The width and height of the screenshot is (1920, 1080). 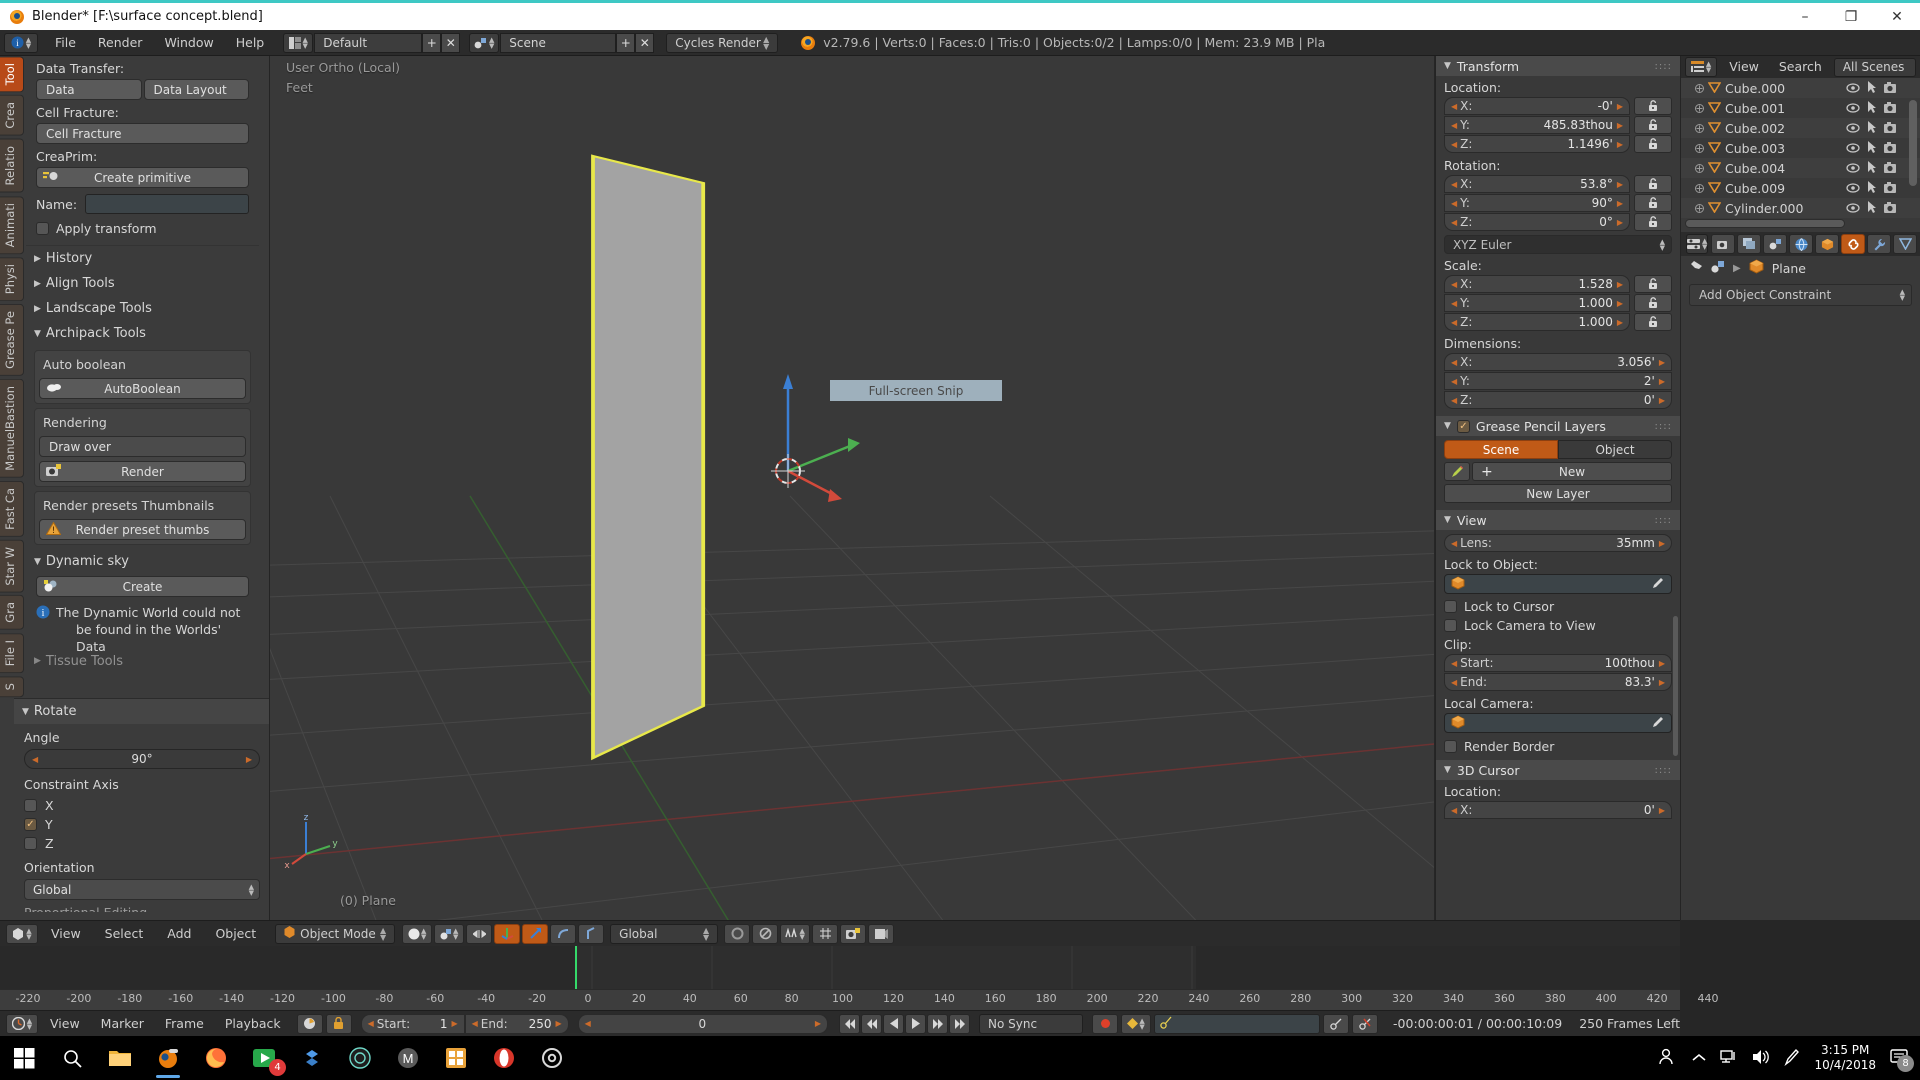 I want to click on mail-icon: M, so click(x=408, y=1058).